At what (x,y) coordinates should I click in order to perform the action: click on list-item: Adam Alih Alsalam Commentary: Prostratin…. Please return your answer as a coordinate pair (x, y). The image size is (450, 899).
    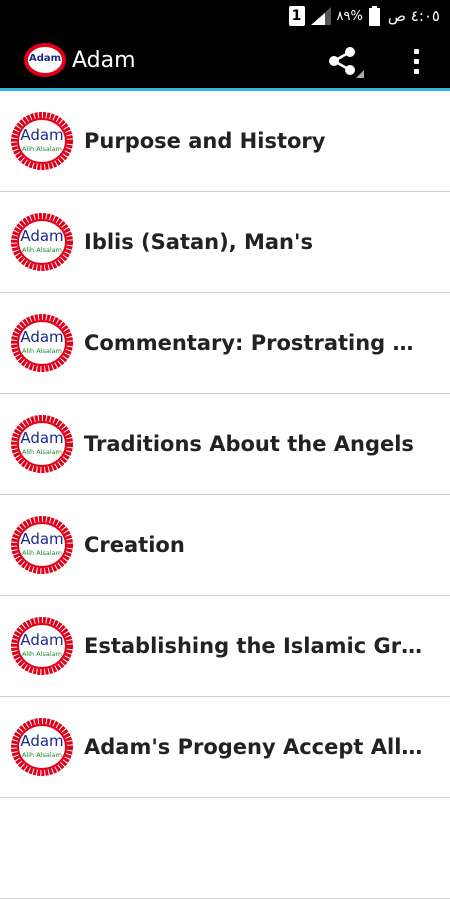
    Looking at the image, I should click on (225, 343).